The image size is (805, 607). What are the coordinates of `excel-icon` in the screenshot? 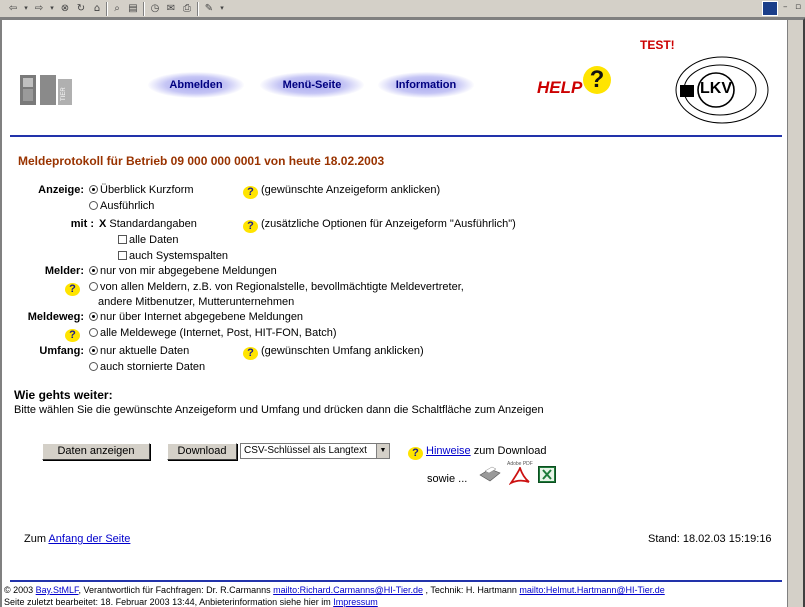 It's located at (547, 474).